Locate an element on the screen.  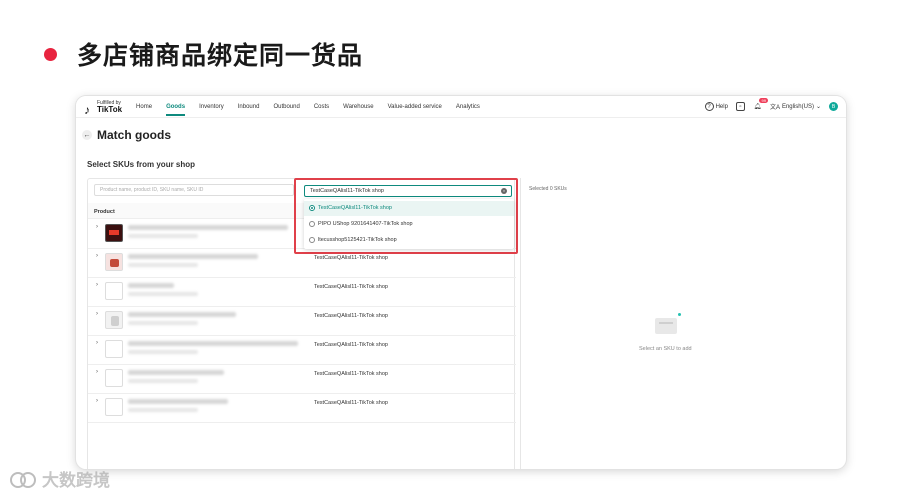
bell-icon: 🔔︎ 99 is located at coordinates (760, 104).